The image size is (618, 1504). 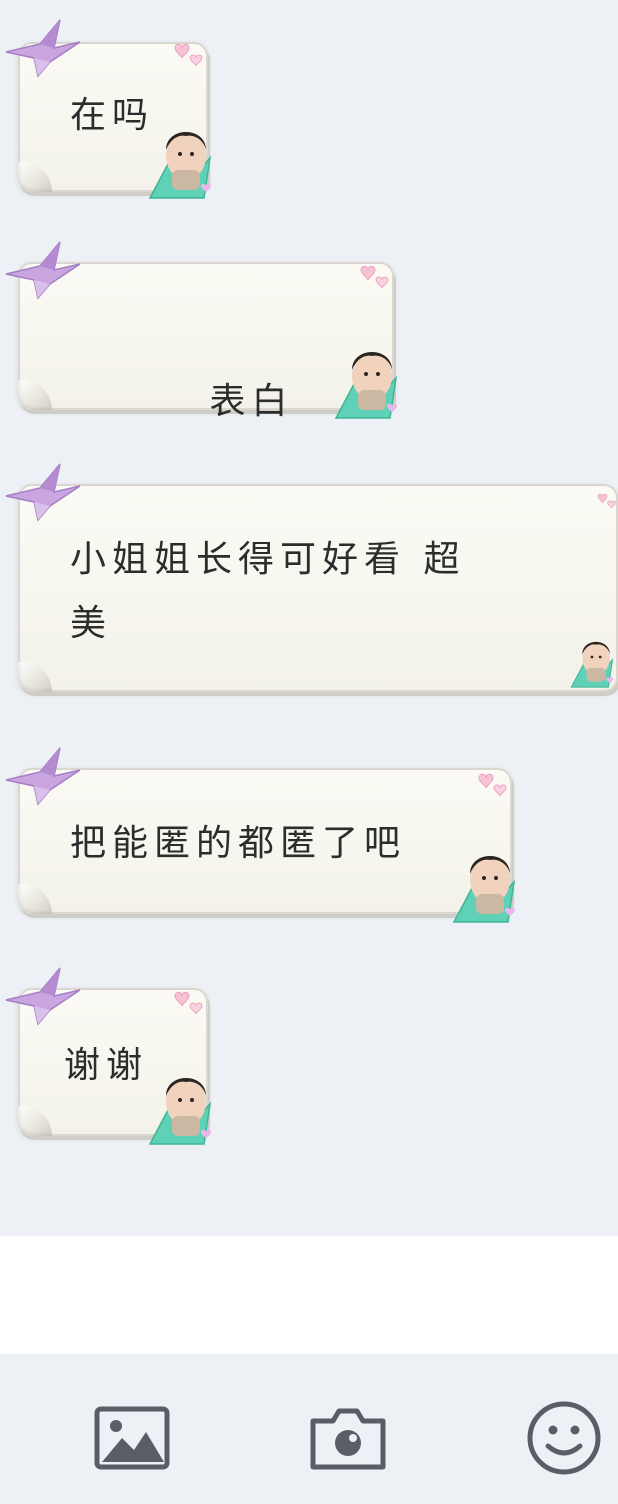 I want to click on message-bubble: 小姐姐长得可好看 超 美, so click(x=318, y=588).